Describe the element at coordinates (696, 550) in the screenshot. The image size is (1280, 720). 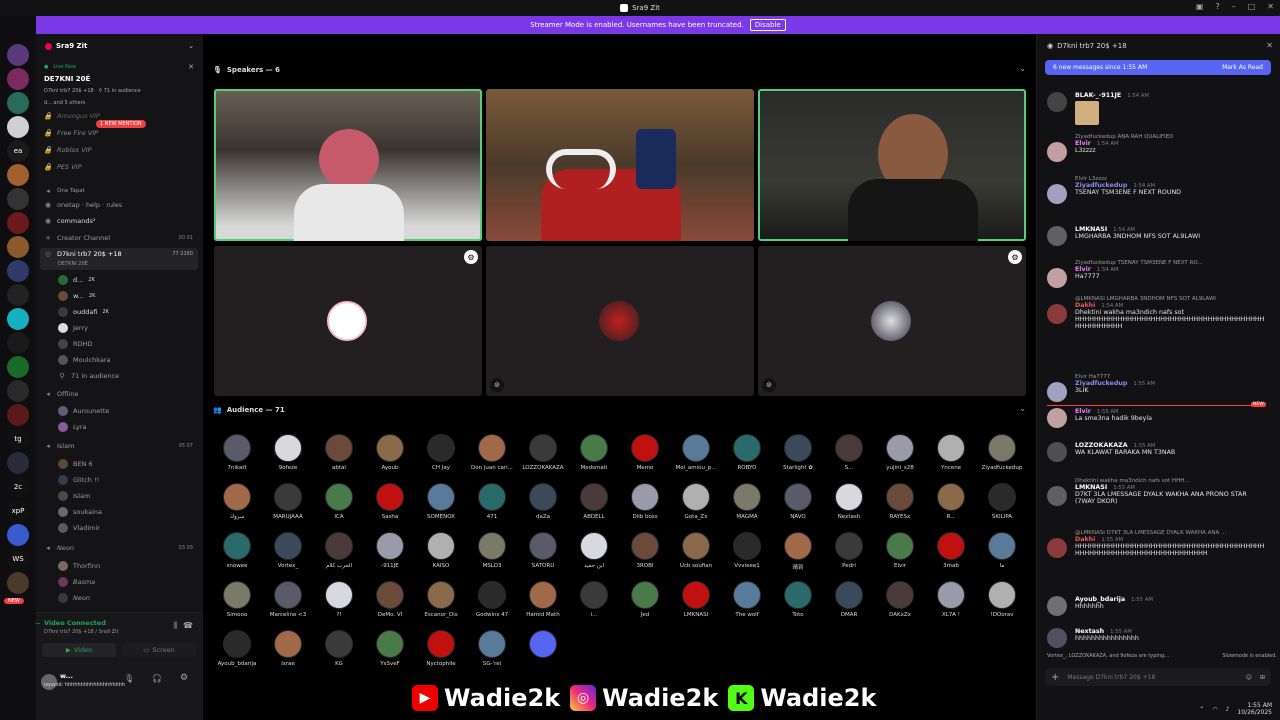
I see `audience-member: Ucb soufian` at that location.